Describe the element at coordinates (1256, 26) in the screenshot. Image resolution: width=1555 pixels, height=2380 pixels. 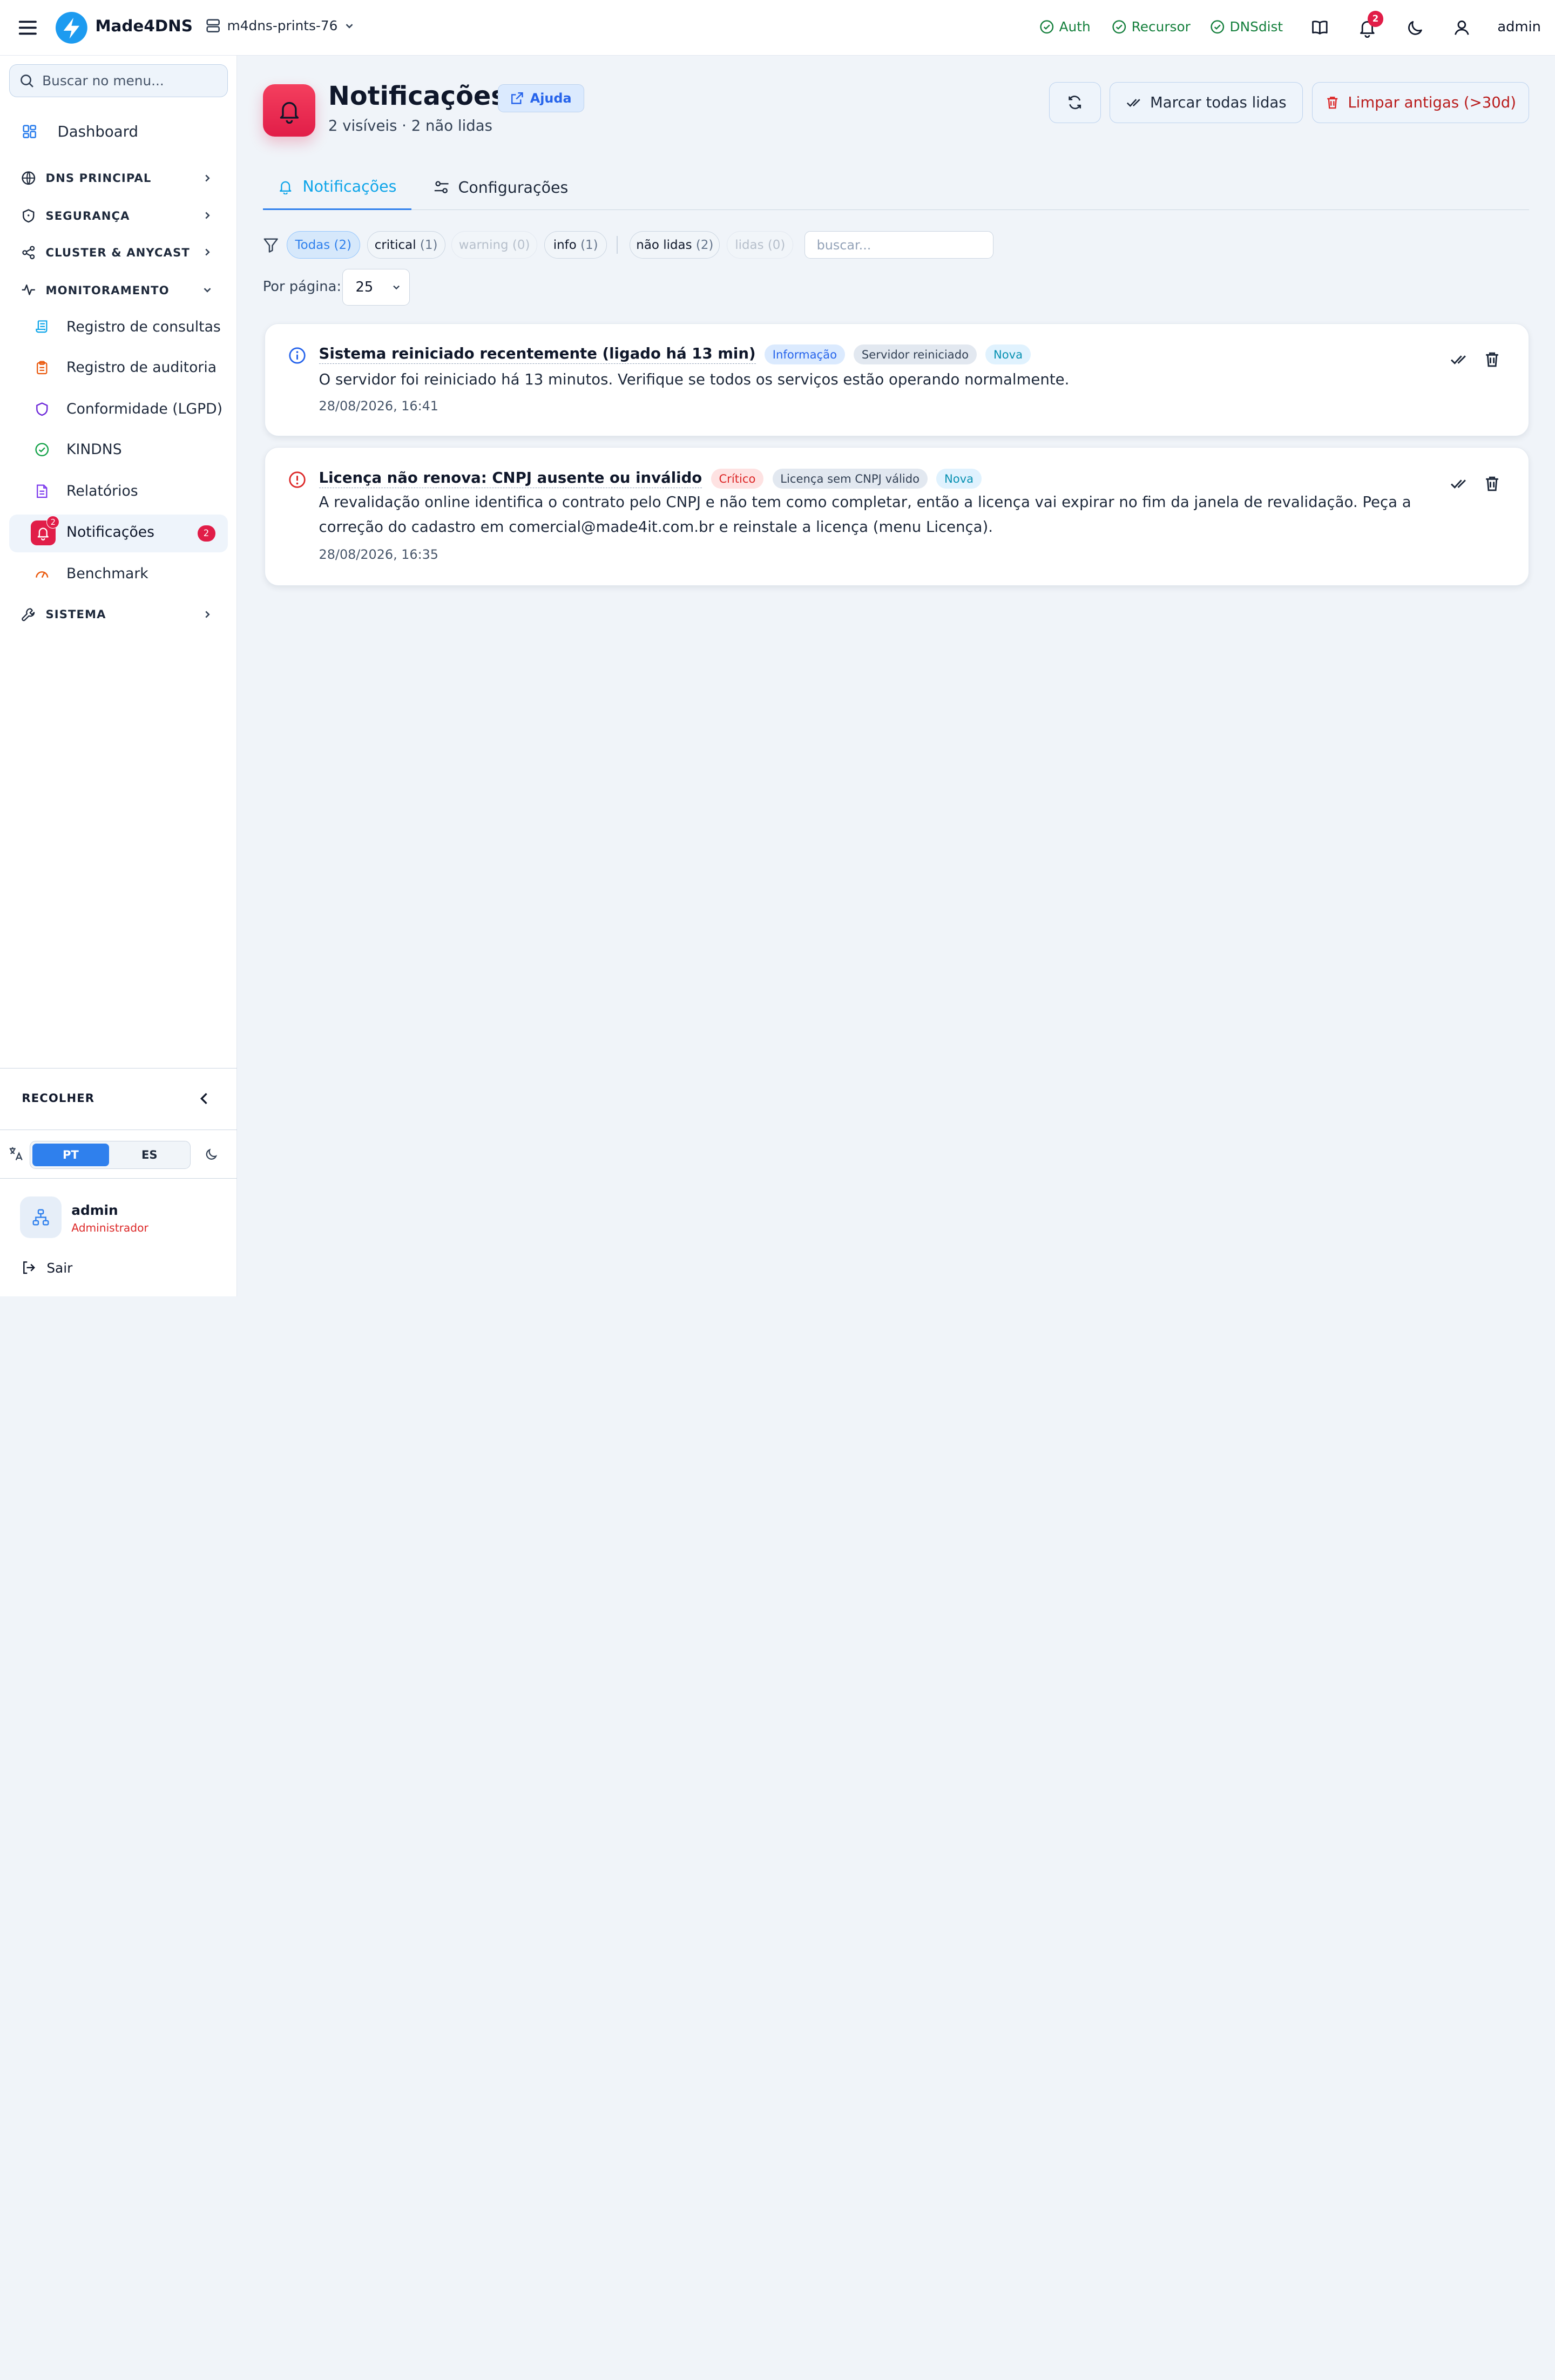
I see `status-label: DNSdist` at that location.